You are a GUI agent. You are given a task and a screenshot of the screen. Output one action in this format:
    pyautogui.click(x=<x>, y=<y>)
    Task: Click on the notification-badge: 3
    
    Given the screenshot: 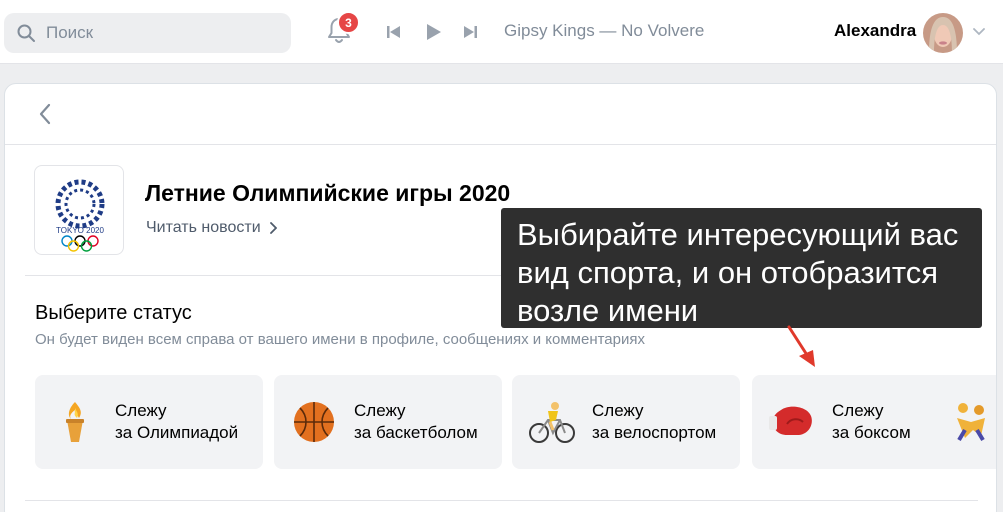 What is the action you would take?
    pyautogui.click(x=348, y=22)
    